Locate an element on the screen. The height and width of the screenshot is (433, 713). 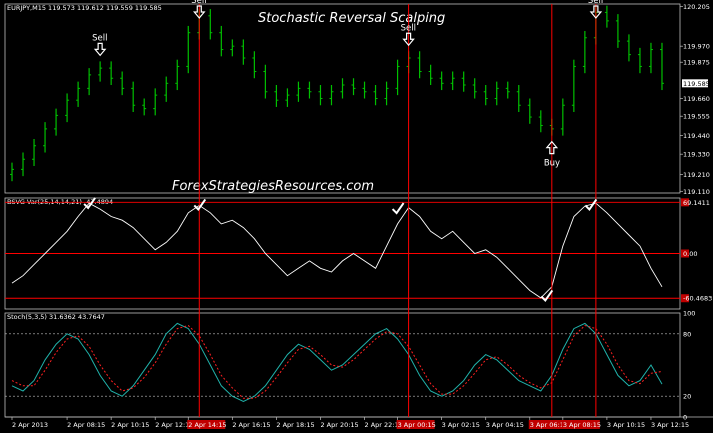
chart-title: Stochastic Reversal Scalping is located at coordinates (351, 18).